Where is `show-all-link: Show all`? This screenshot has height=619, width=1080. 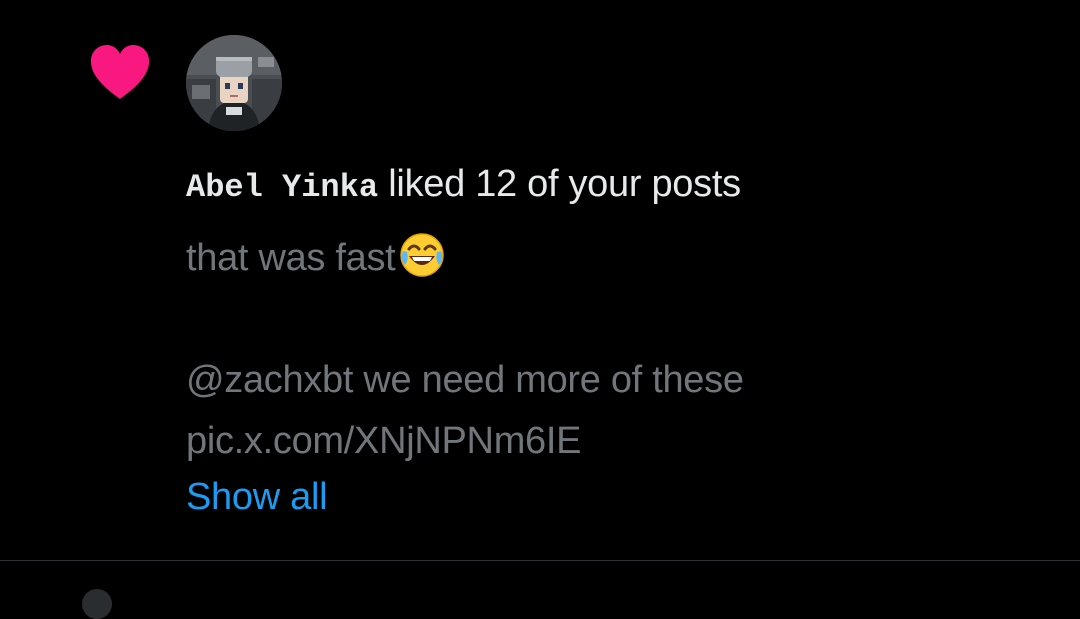
show-all-link: Show all is located at coordinates (257, 497).